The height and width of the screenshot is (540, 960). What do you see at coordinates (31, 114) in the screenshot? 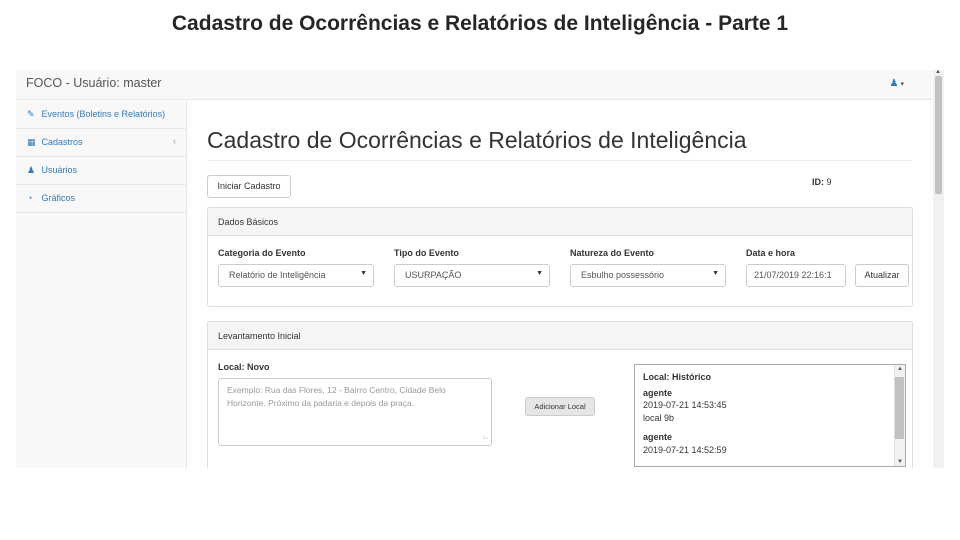
I see `edit-icon: ✎` at bounding box center [31, 114].